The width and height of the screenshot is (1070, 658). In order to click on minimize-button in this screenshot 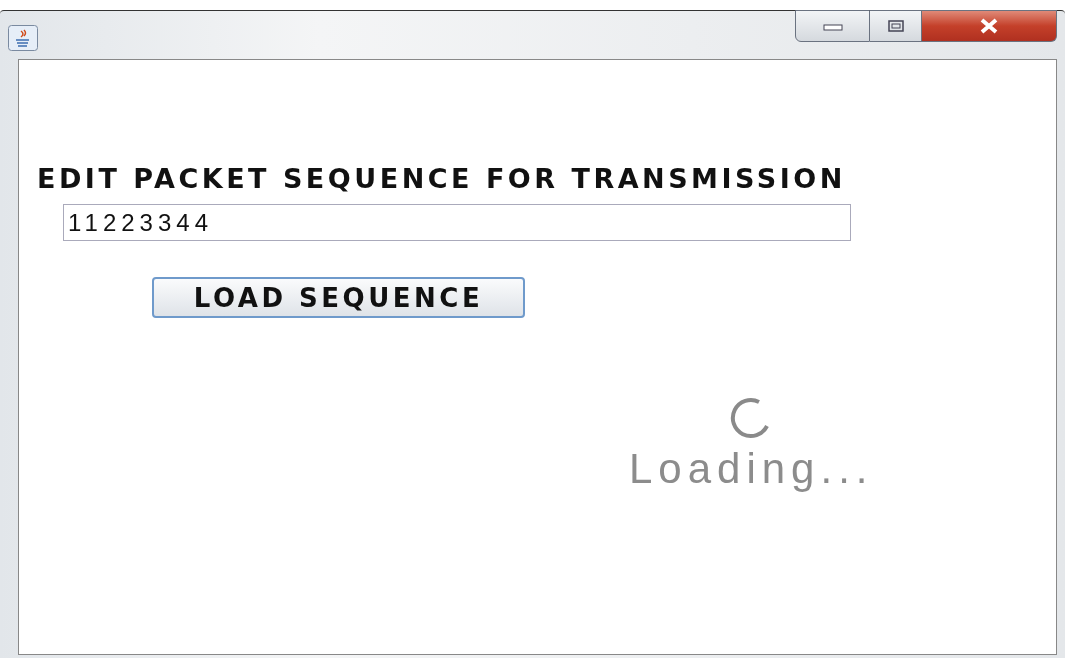, I will do `click(832, 26)`.